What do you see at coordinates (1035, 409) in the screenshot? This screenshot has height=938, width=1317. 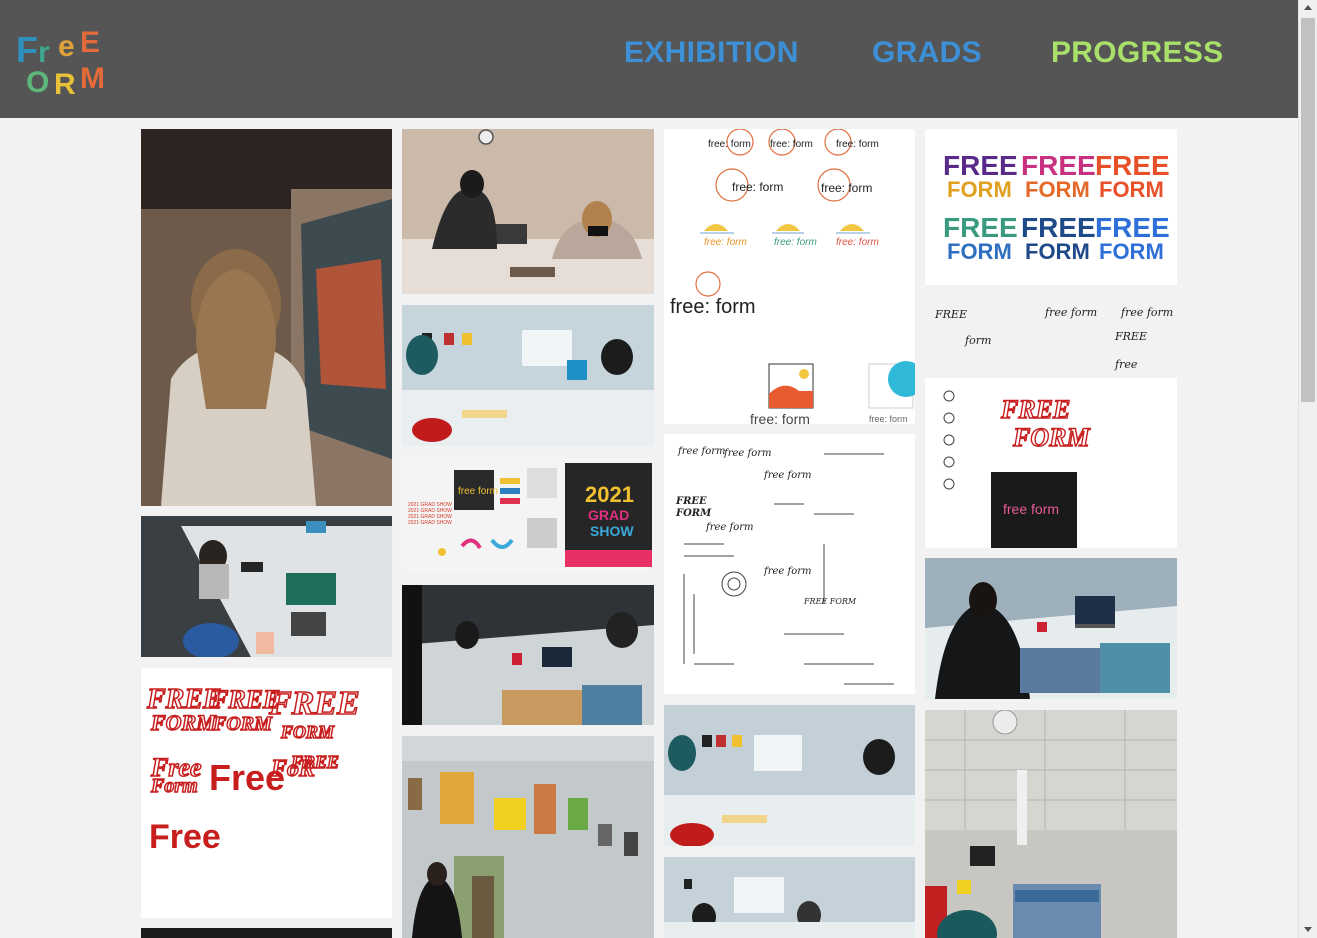 I see `red-logo-title1: FREE` at bounding box center [1035, 409].